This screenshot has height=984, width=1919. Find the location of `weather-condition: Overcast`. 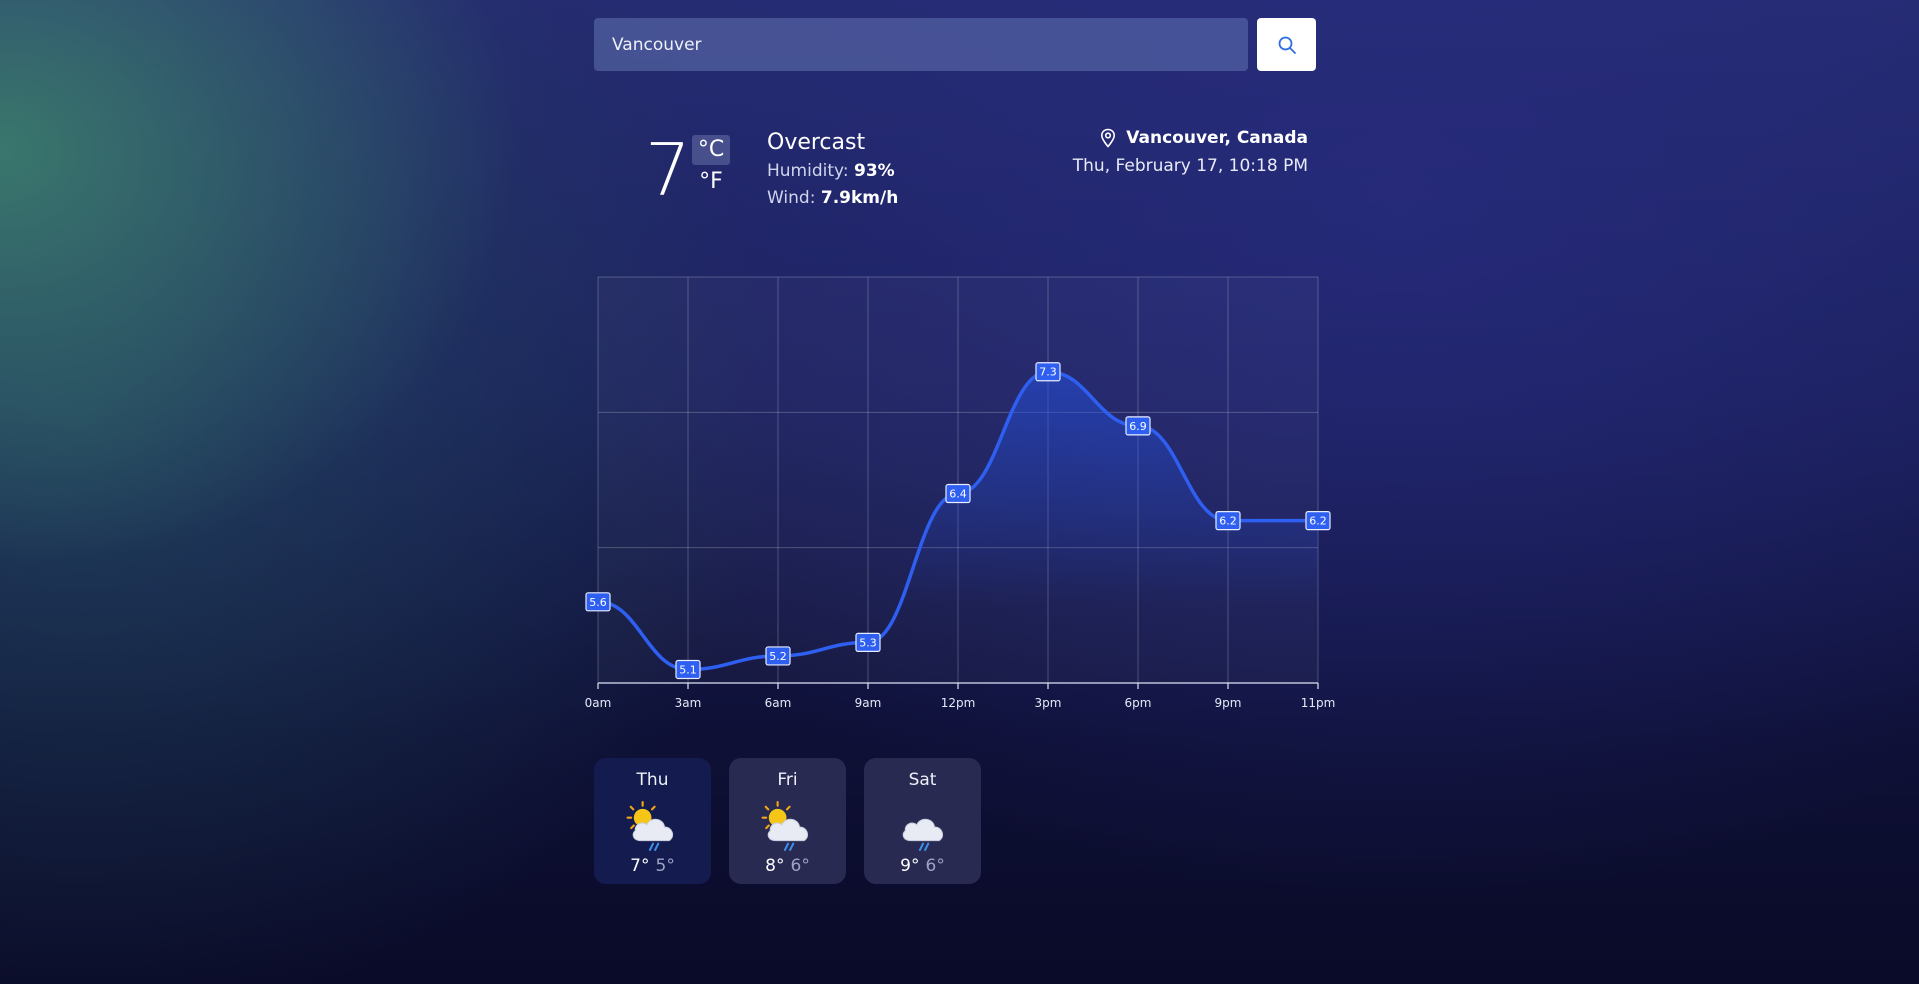

weather-condition: Overcast is located at coordinates (816, 142).